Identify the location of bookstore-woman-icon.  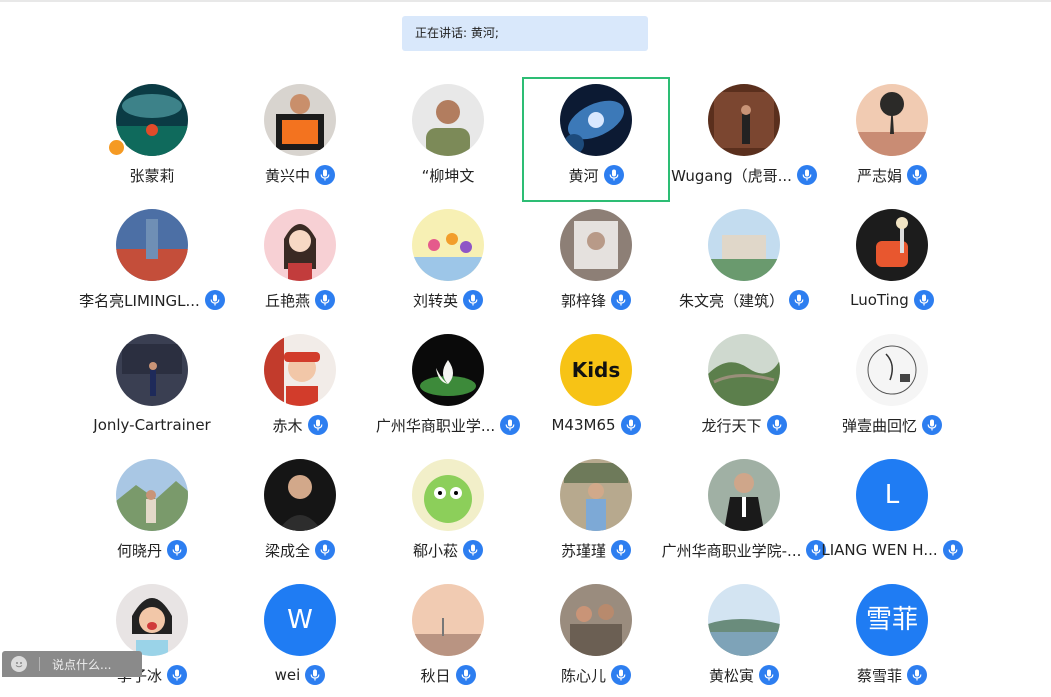
(596, 495).